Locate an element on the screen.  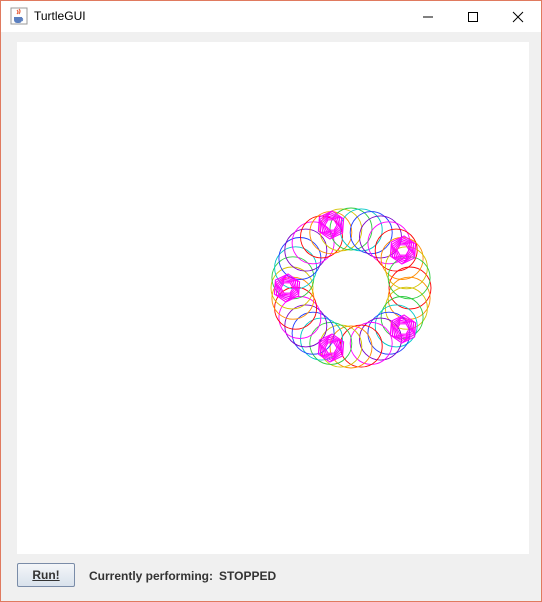
close-button is located at coordinates (517, 16).